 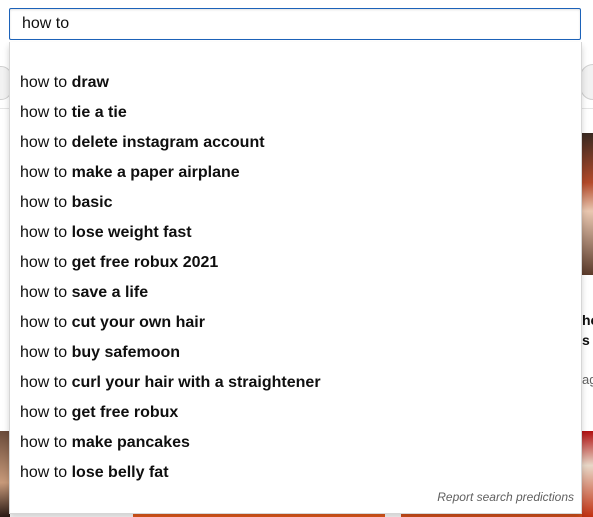 What do you see at coordinates (145, 262) in the screenshot?
I see `suggestion-completion: get free robux 2021` at bounding box center [145, 262].